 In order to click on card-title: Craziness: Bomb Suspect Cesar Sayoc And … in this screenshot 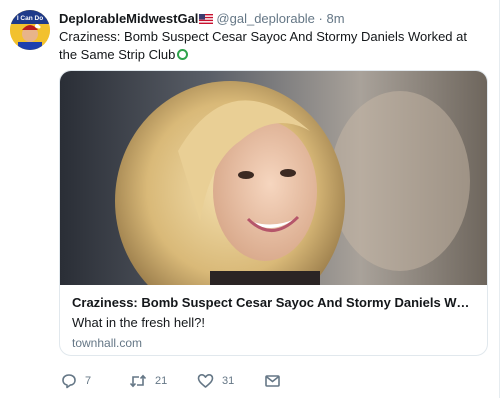, I will do `click(274, 303)`.